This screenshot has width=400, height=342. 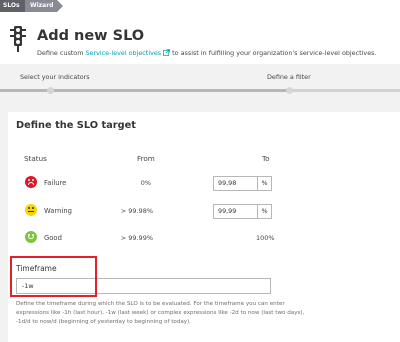 What do you see at coordinates (123, 53) in the screenshot?
I see `slo-docs-link: Service-level objectives` at bounding box center [123, 53].